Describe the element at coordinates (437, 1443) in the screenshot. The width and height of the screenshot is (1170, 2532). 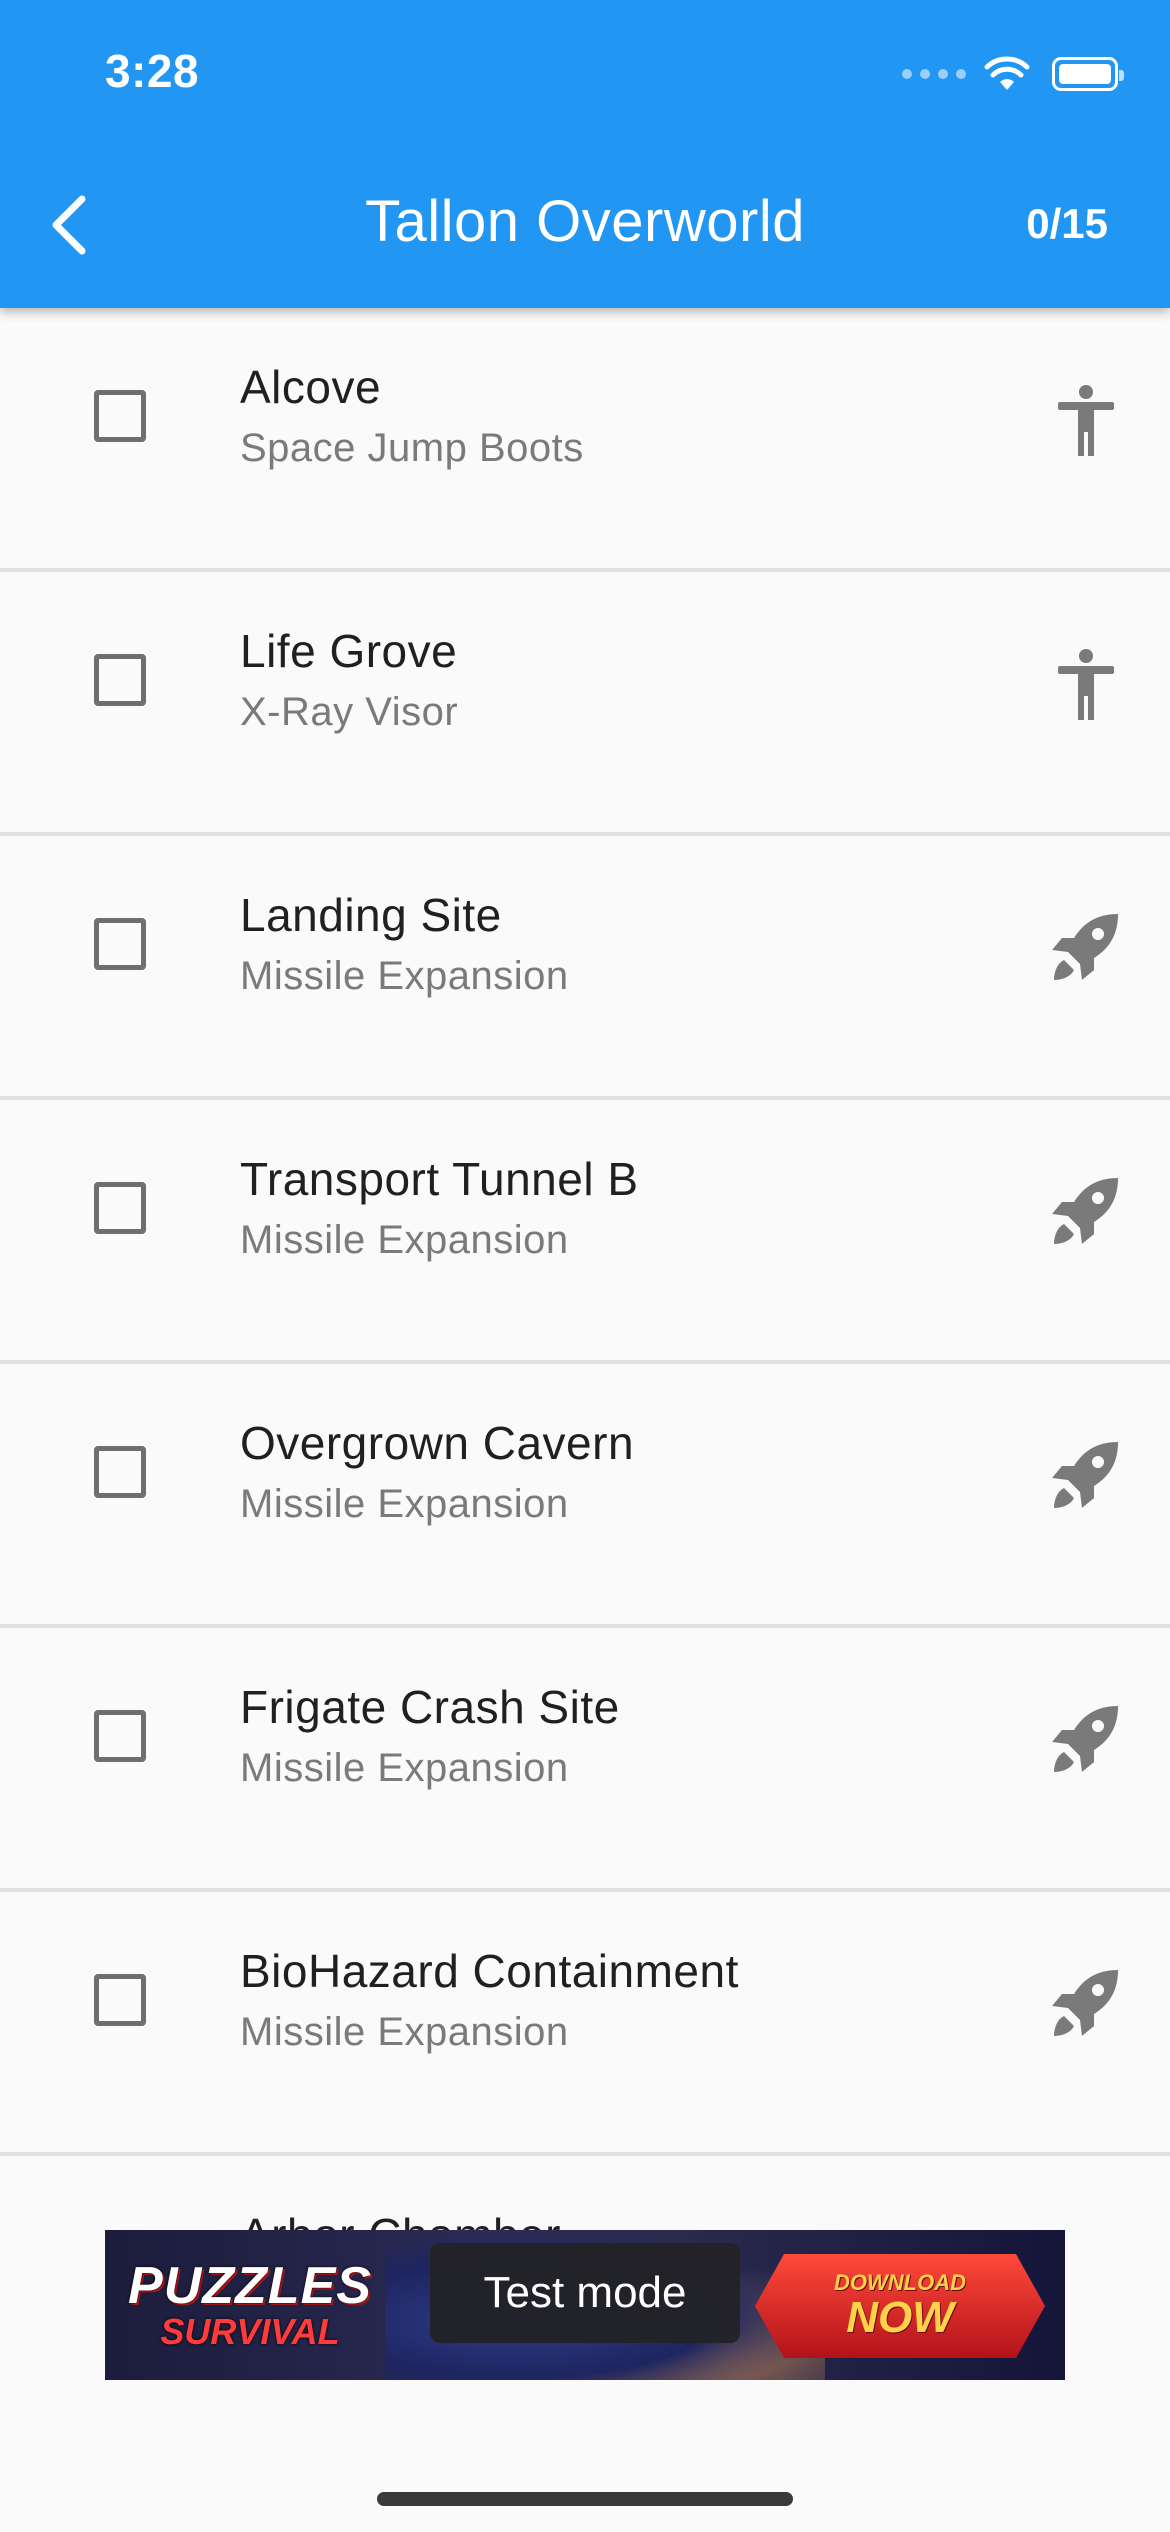
I see `item-title: Overgrown Cavern` at that location.